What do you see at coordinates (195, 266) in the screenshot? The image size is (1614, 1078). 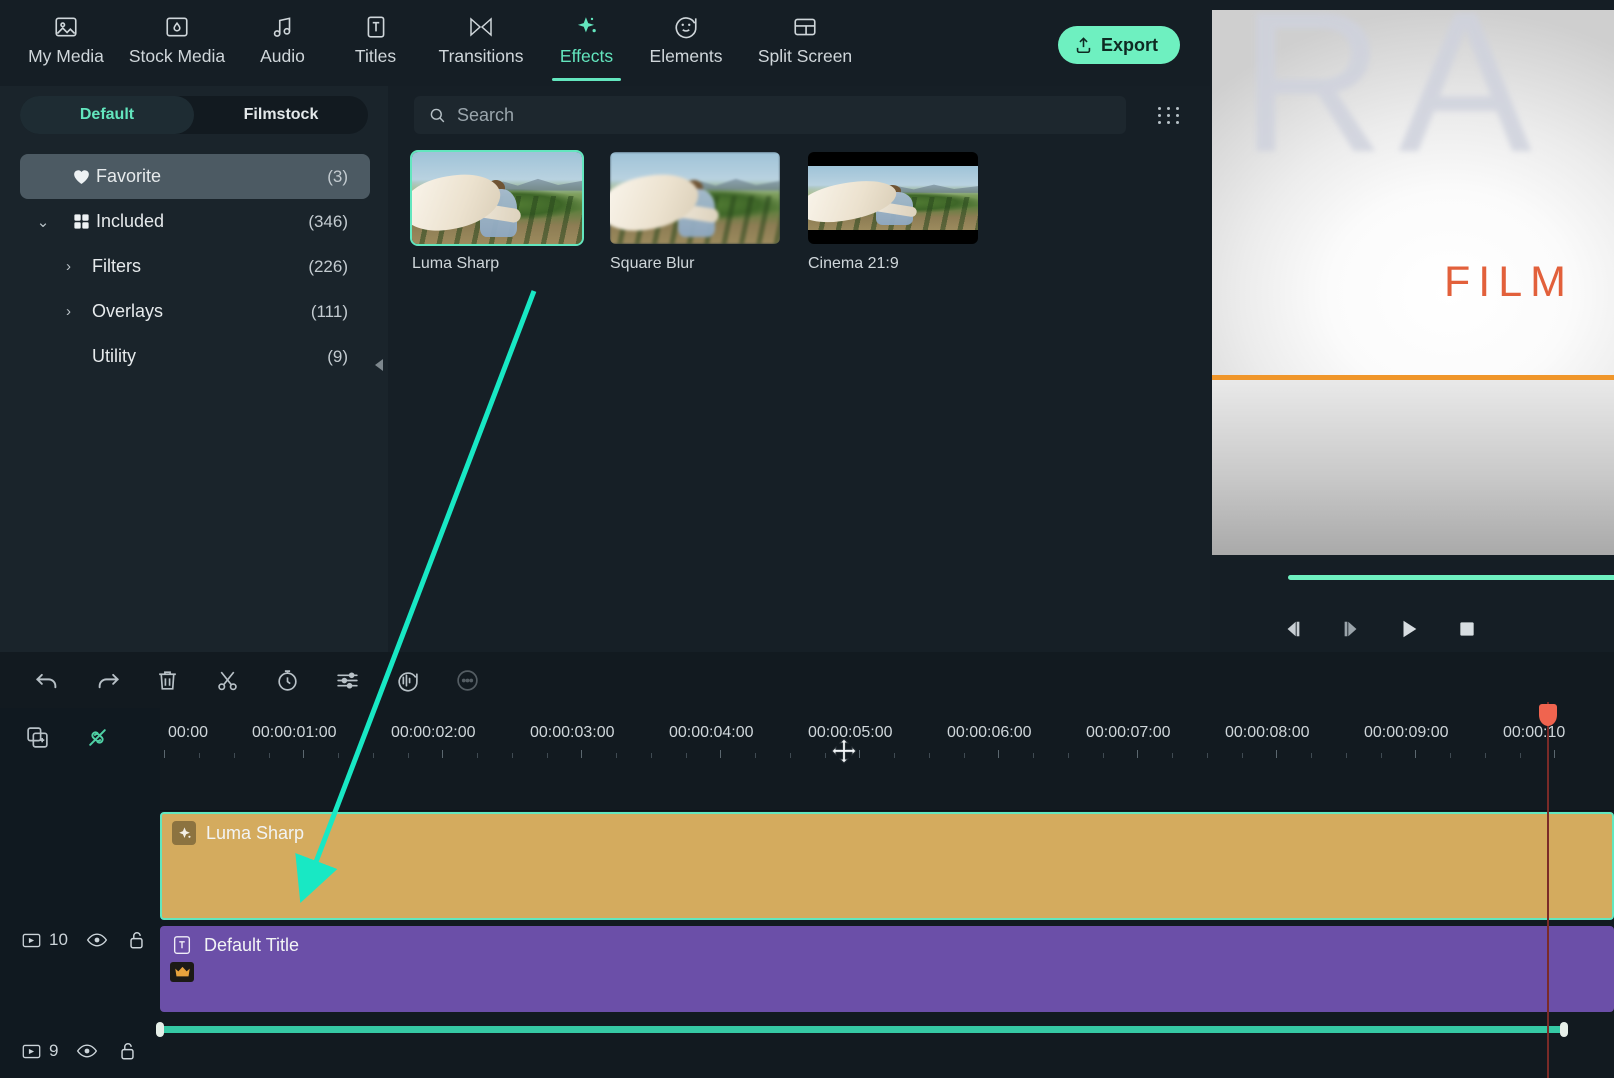 I see `sidebar-item-filters: › Filters (226)` at bounding box center [195, 266].